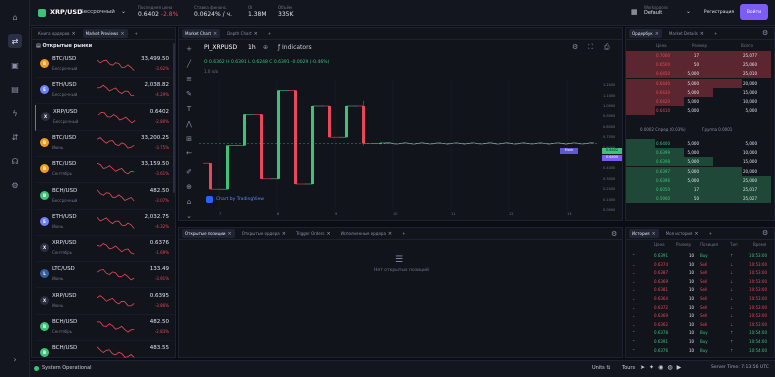  I want to click on support-icon: ☊, so click(15, 161).